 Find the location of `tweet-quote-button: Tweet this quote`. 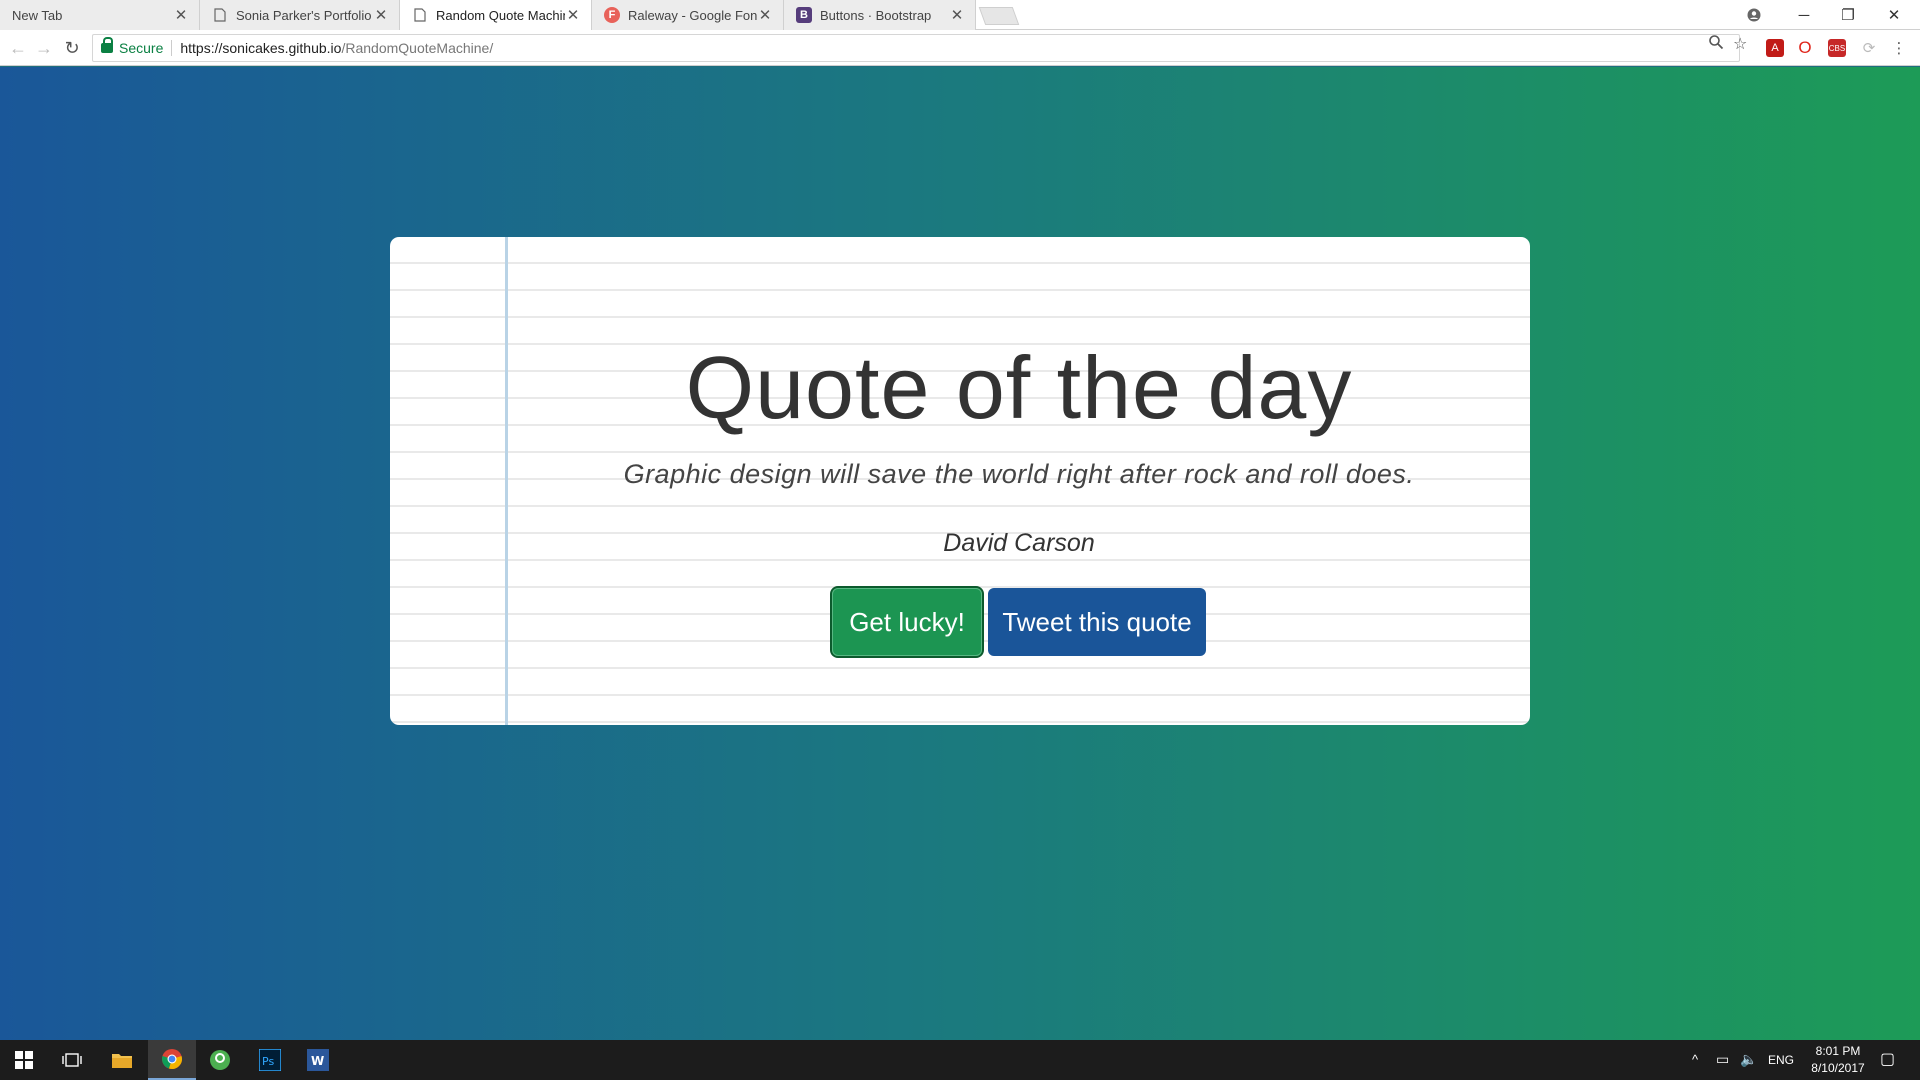

tweet-quote-button: Tweet this quote is located at coordinates (1097, 622).